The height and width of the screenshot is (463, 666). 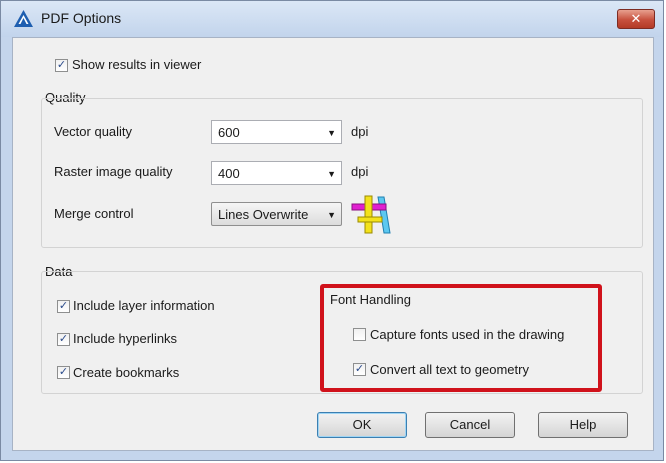 What do you see at coordinates (126, 372) in the screenshot?
I see `create-bookmarks-label: Create bookmarks` at bounding box center [126, 372].